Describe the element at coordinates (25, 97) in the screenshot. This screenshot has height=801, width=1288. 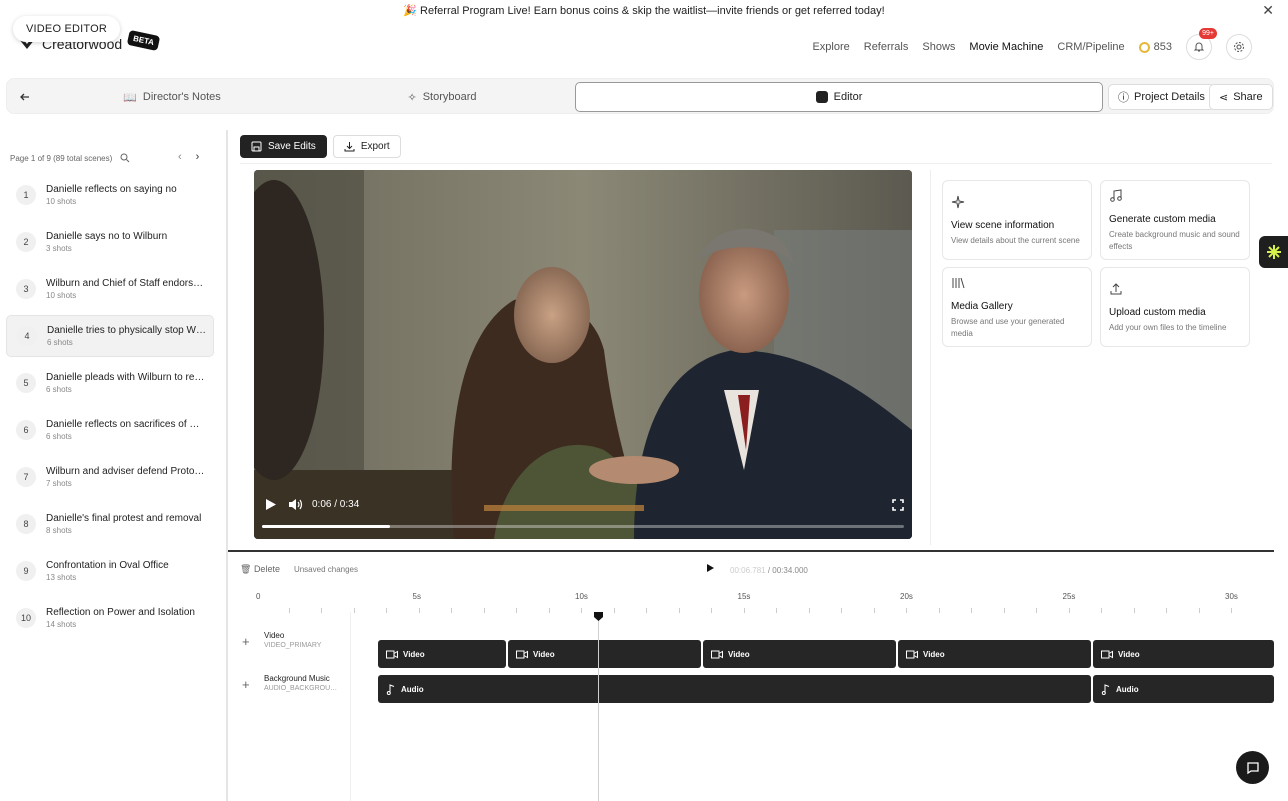
I see `back-button` at that location.